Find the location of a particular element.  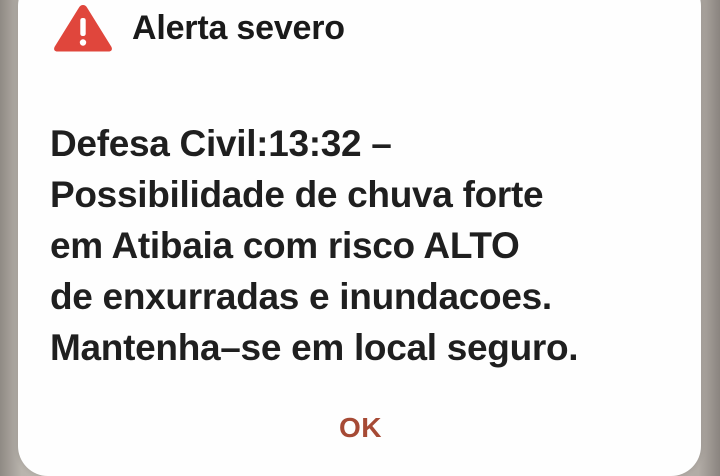

message-line: Possibilidade de chuva forte is located at coordinates (297, 194).